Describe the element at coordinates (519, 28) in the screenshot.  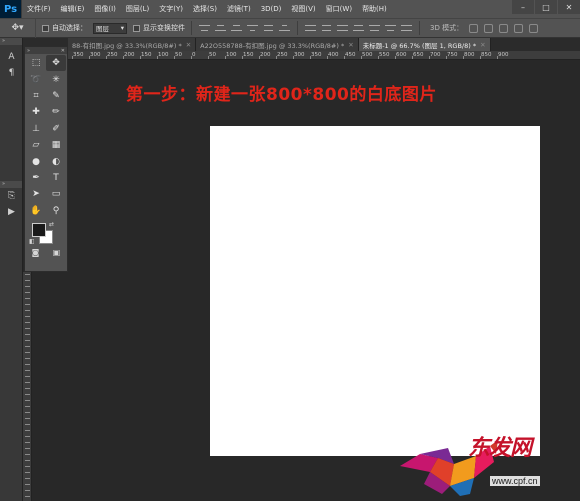
I see `slide-3d-icon` at that location.